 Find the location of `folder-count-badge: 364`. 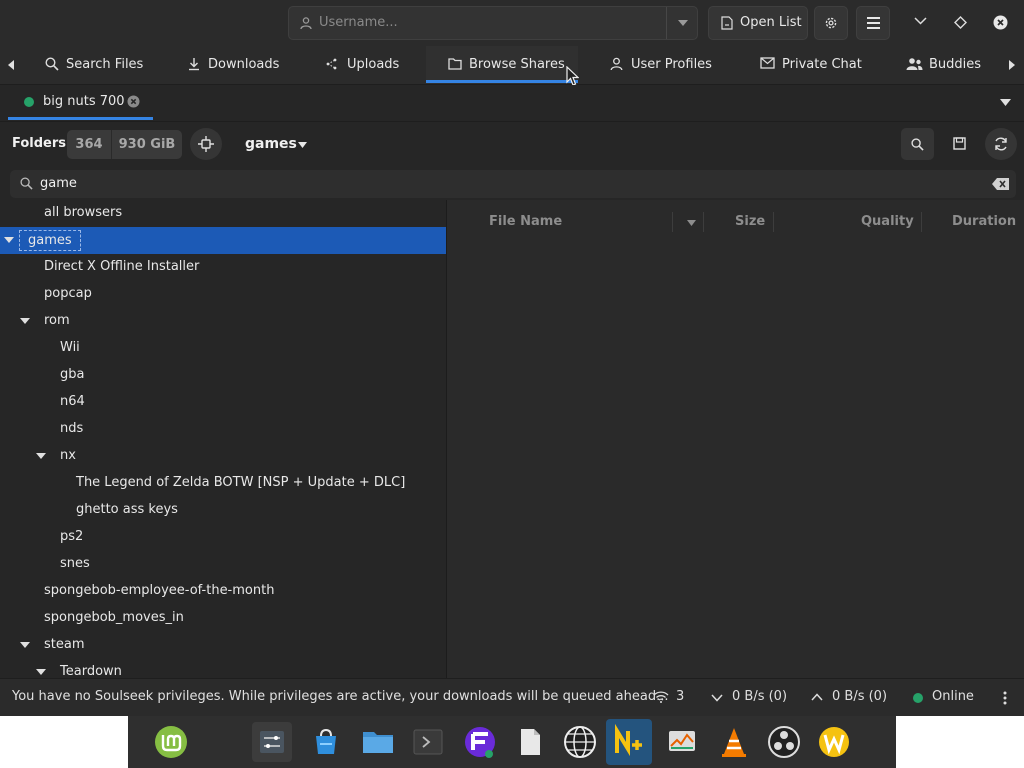

folder-count-badge: 364 is located at coordinates (89, 144).